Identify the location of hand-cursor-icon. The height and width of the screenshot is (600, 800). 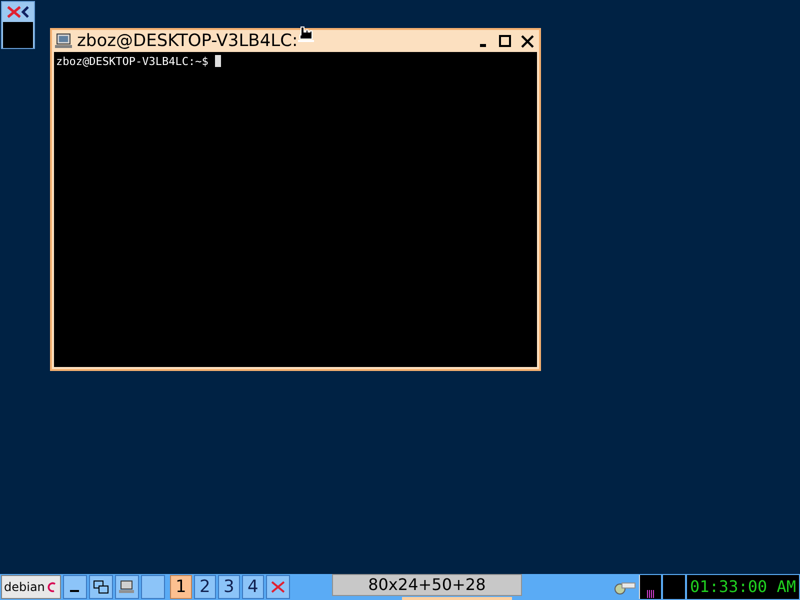
(306, 34).